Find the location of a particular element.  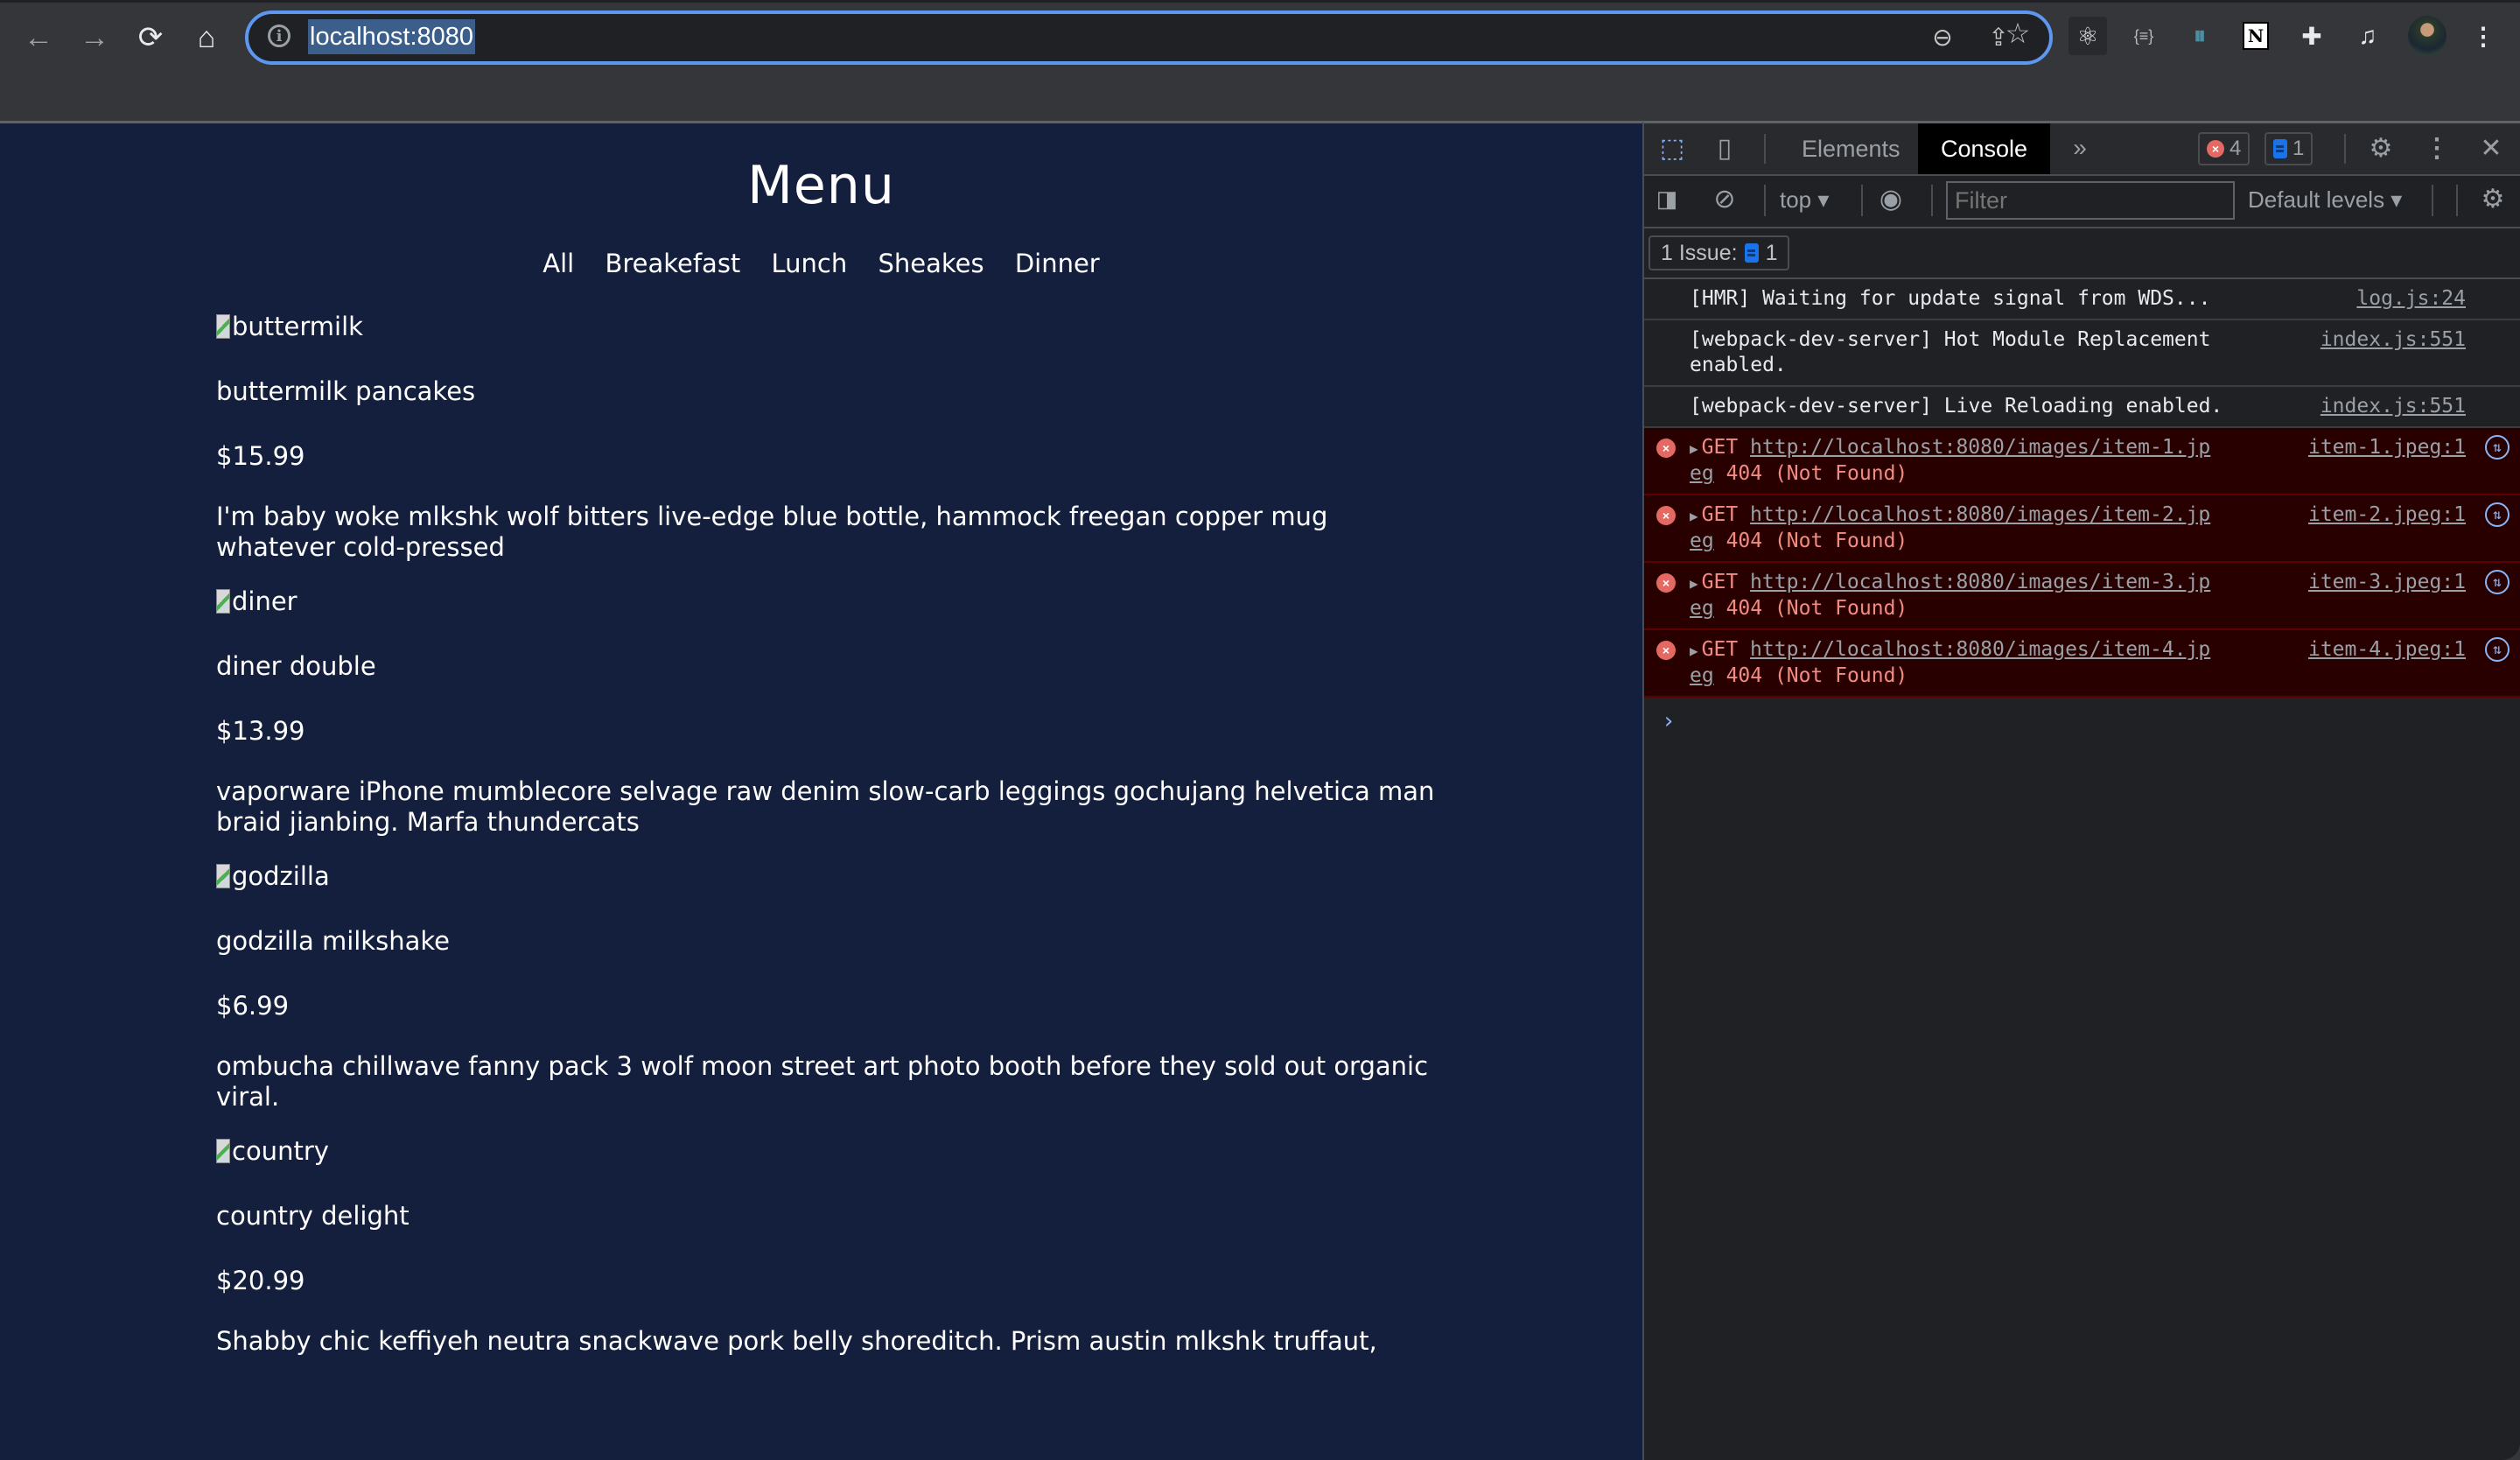

close-devtools-icon: ✕ is located at coordinates (2491, 147).